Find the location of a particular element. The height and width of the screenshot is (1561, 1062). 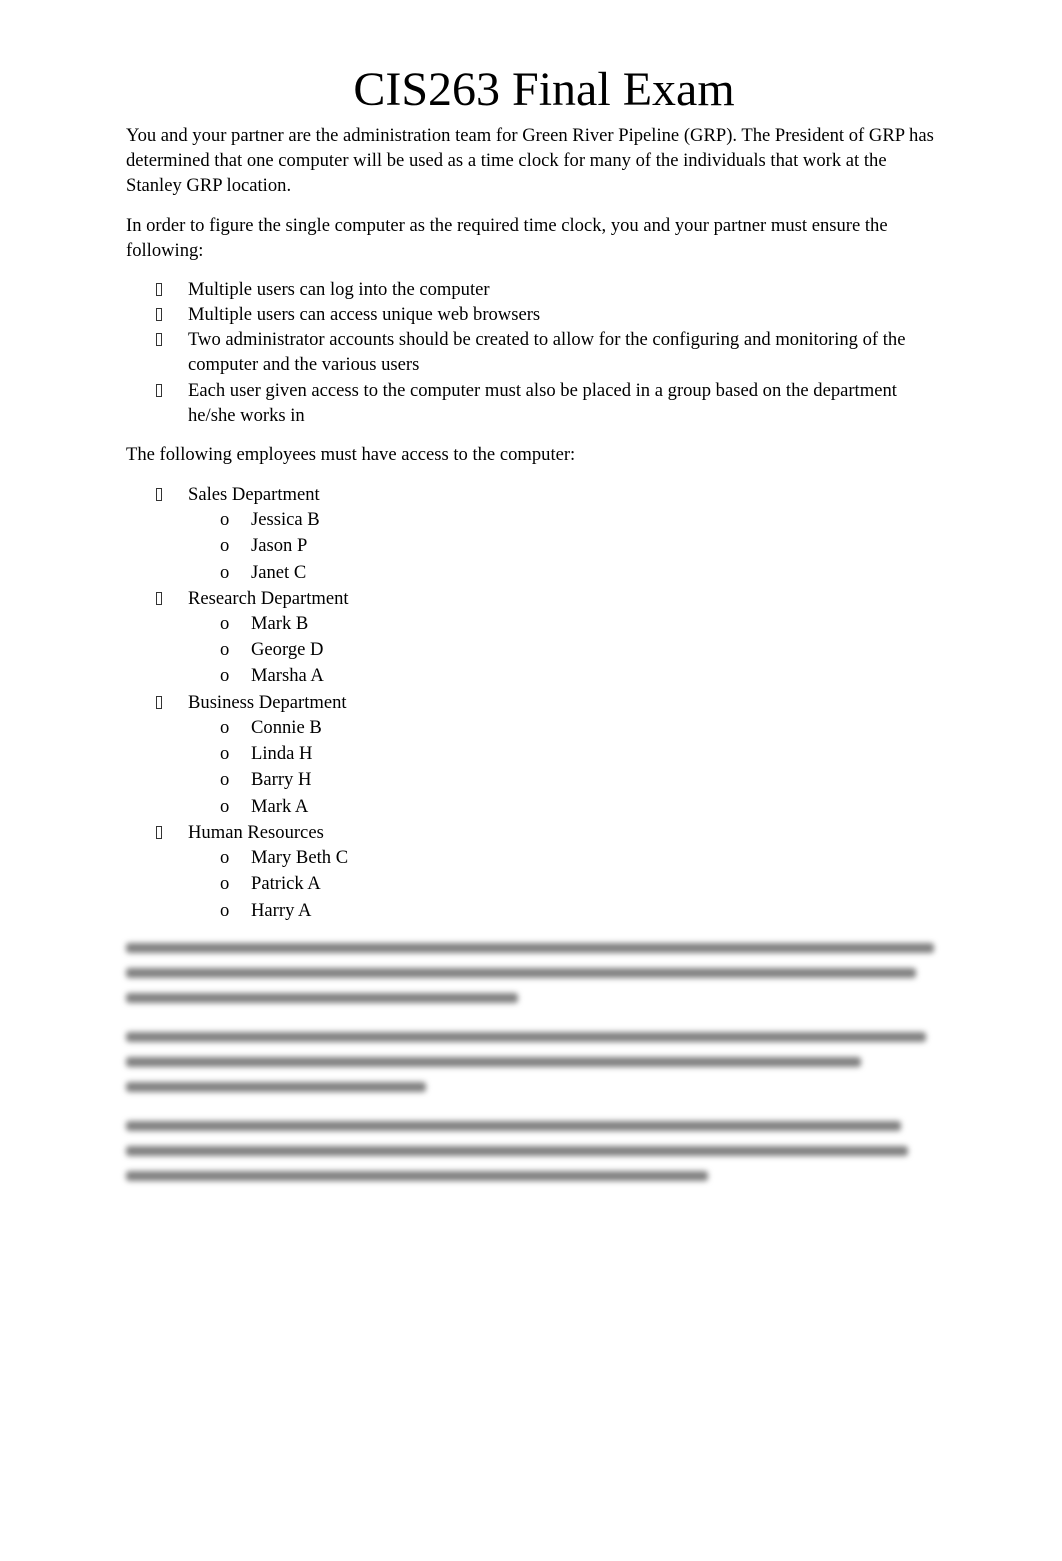

employee-list: o Mark B o George D o Marsha A is located at coordinates (457, 650).